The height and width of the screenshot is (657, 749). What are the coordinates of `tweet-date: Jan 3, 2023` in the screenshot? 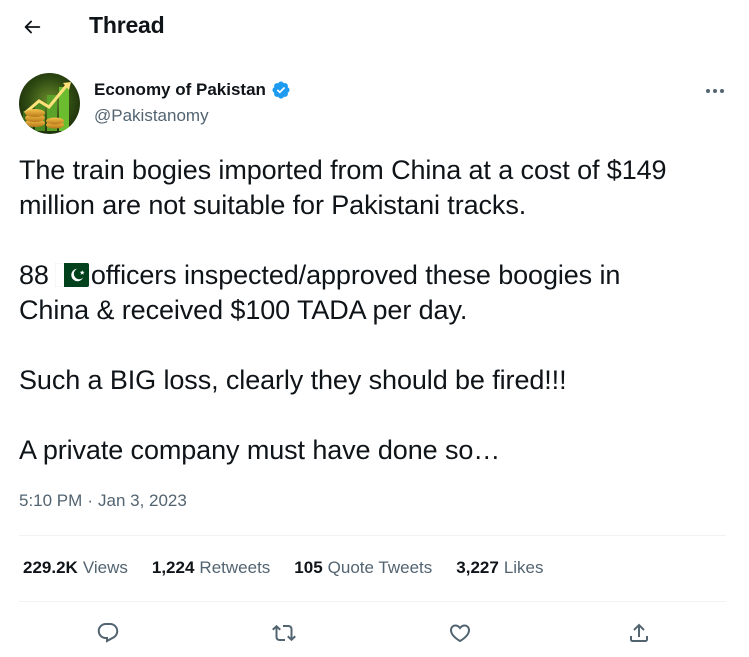 It's located at (142, 501).